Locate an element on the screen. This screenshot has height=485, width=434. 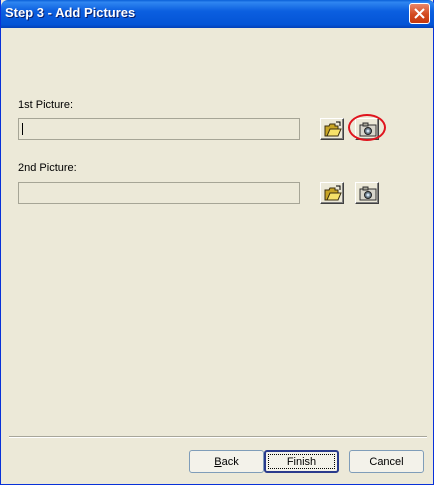
title-bar: Step 3 - Add Pictures is located at coordinates (217, 14).